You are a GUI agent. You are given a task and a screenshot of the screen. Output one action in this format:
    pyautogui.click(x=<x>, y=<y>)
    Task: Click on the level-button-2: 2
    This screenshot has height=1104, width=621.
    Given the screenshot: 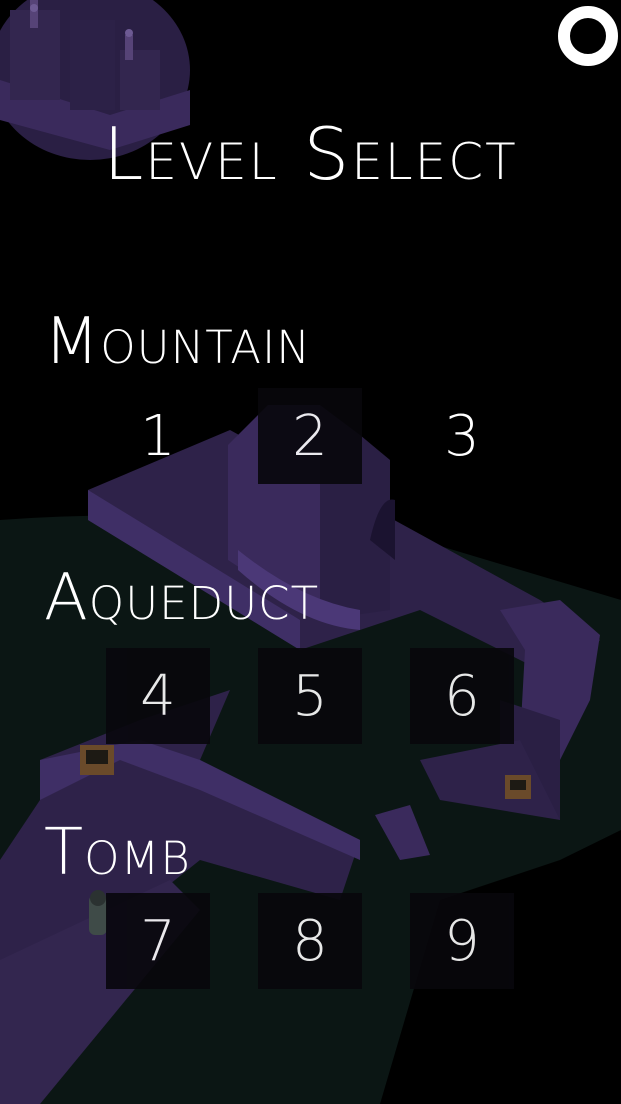 What is the action you would take?
    pyautogui.click(x=310, y=436)
    